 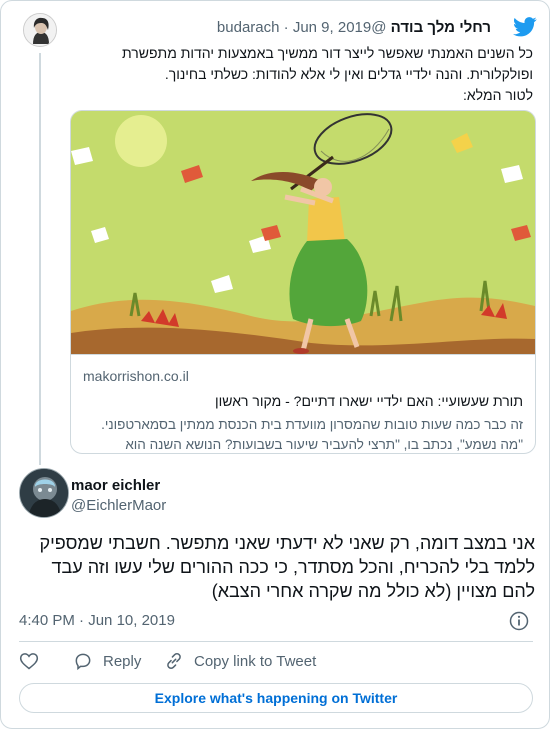 I want to click on tweet-text-line: להם מצויין (לא כולל מה שקרה אחרי הצבא), so click(x=373, y=591).